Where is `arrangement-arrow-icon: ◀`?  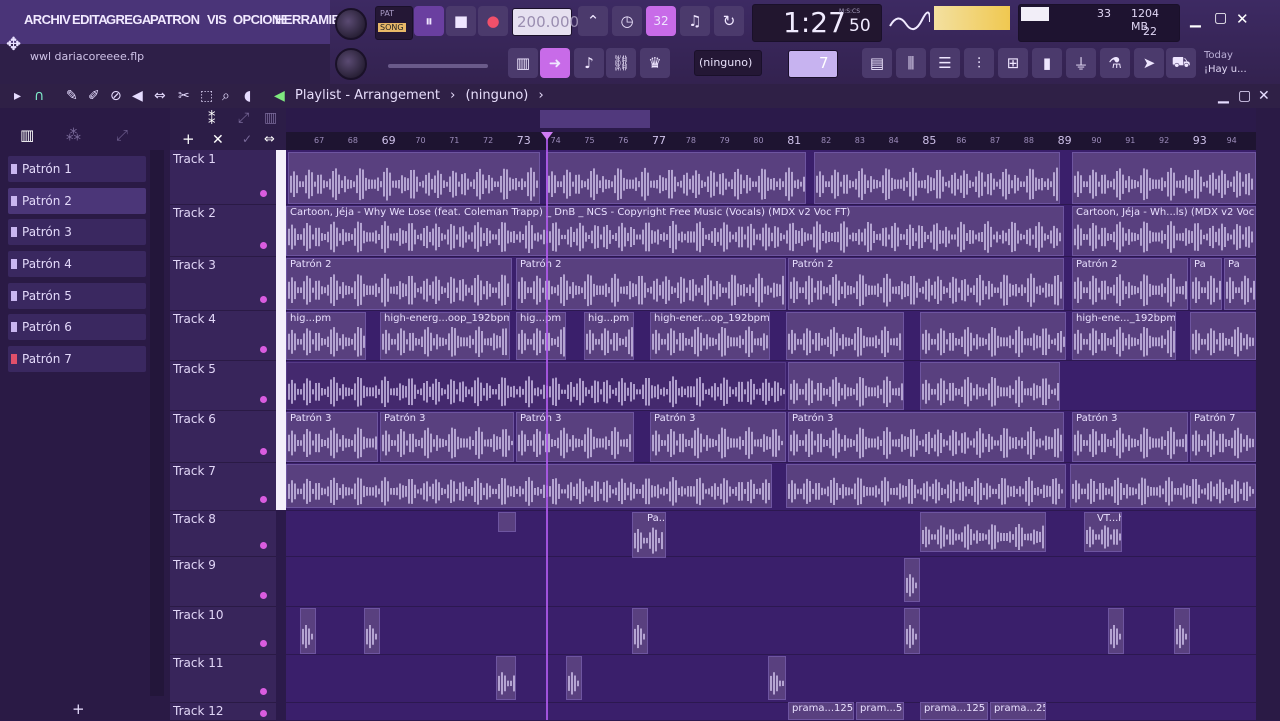 arrangement-arrow-icon: ◀ is located at coordinates (279, 96).